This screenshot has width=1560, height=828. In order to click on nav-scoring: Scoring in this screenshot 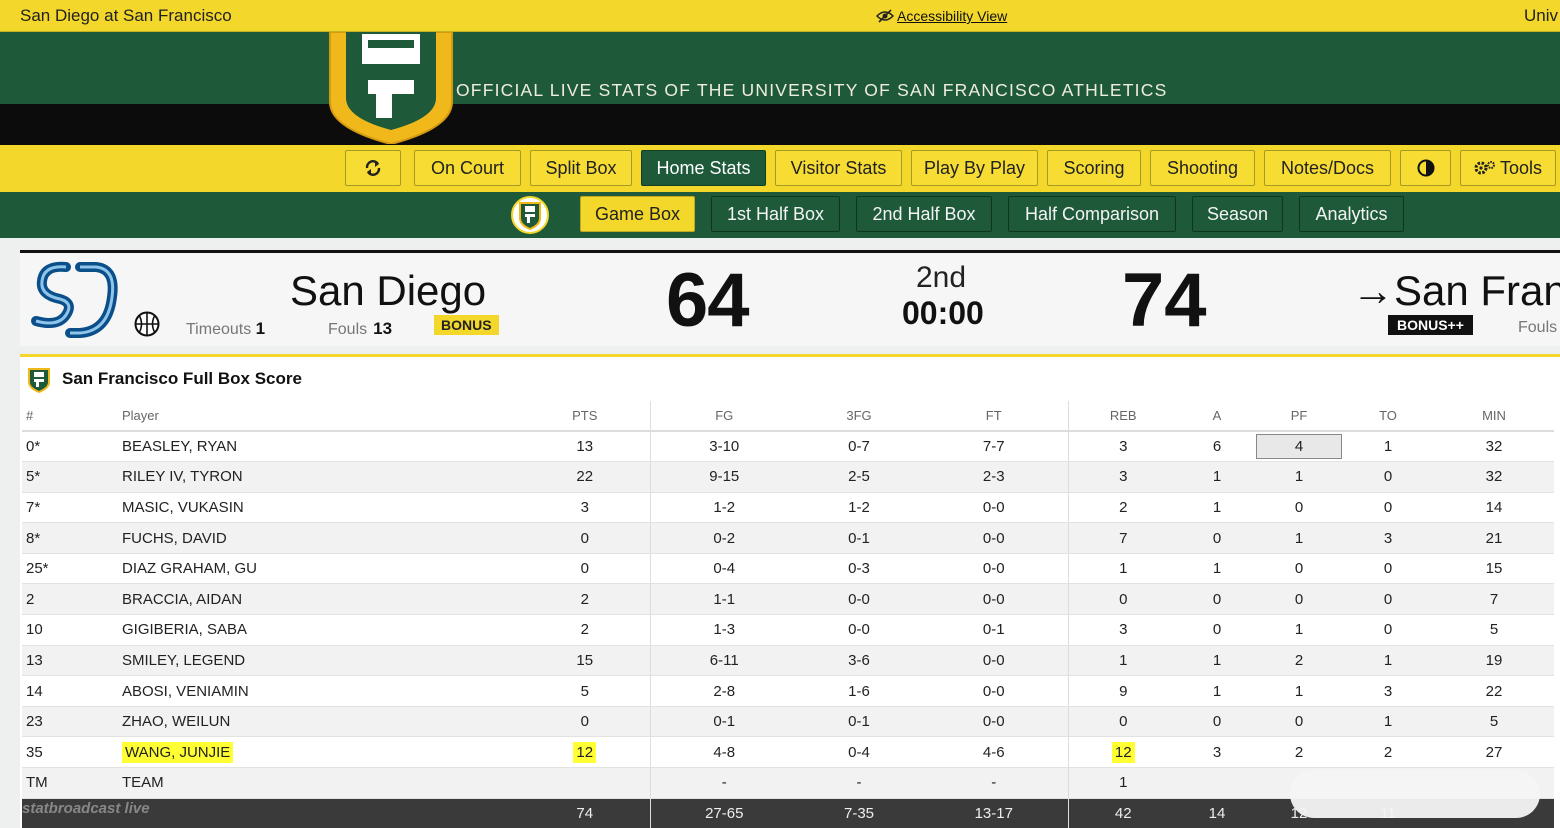, I will do `click(1094, 168)`.